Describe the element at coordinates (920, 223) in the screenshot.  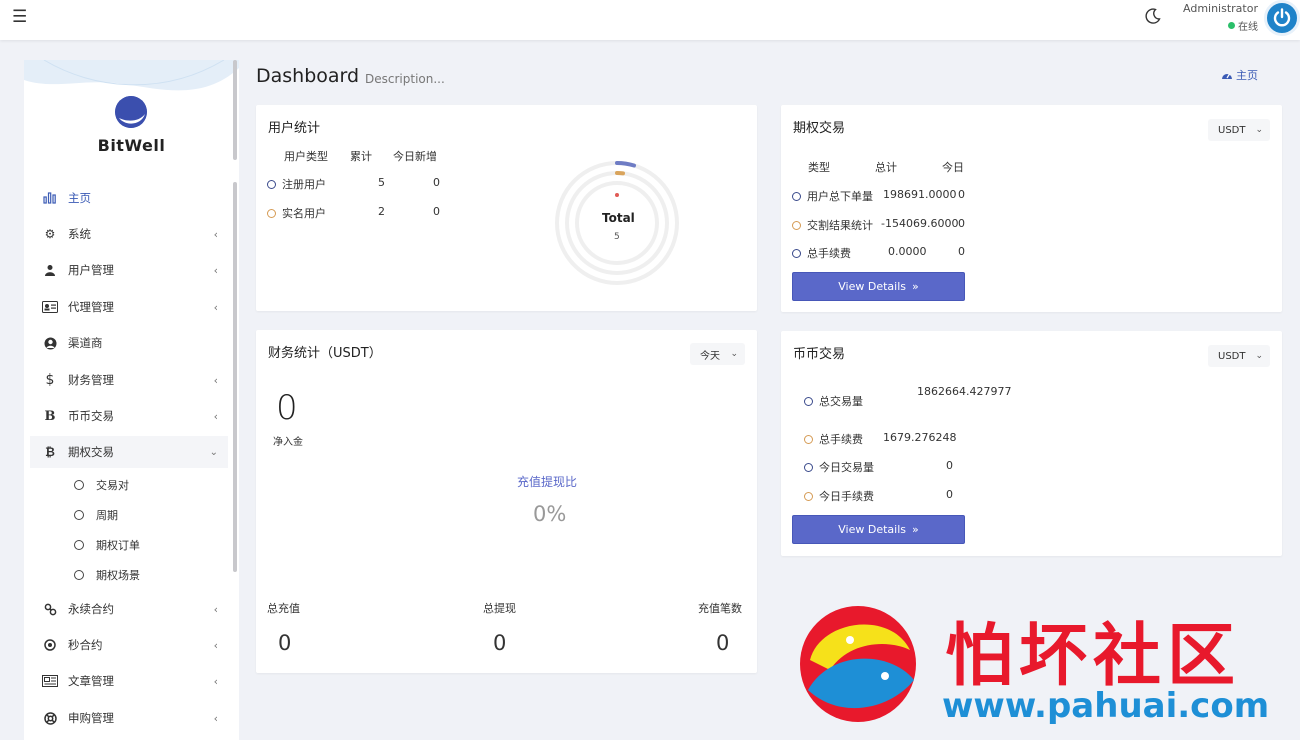
I see `row-total: -154069.6000` at that location.